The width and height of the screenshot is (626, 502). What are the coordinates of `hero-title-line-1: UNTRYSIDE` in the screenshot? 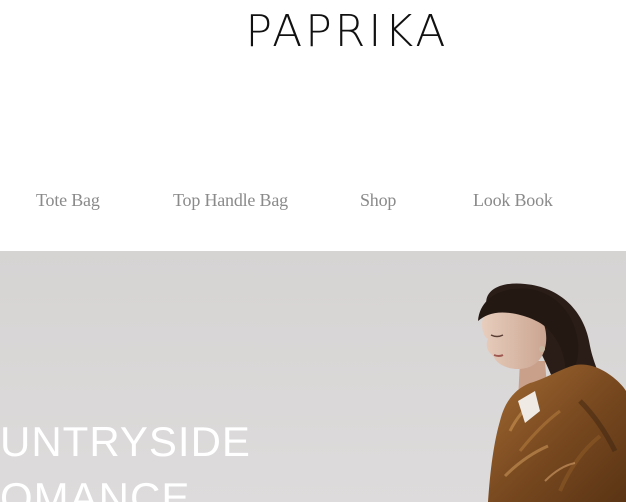 It's located at (125, 441).